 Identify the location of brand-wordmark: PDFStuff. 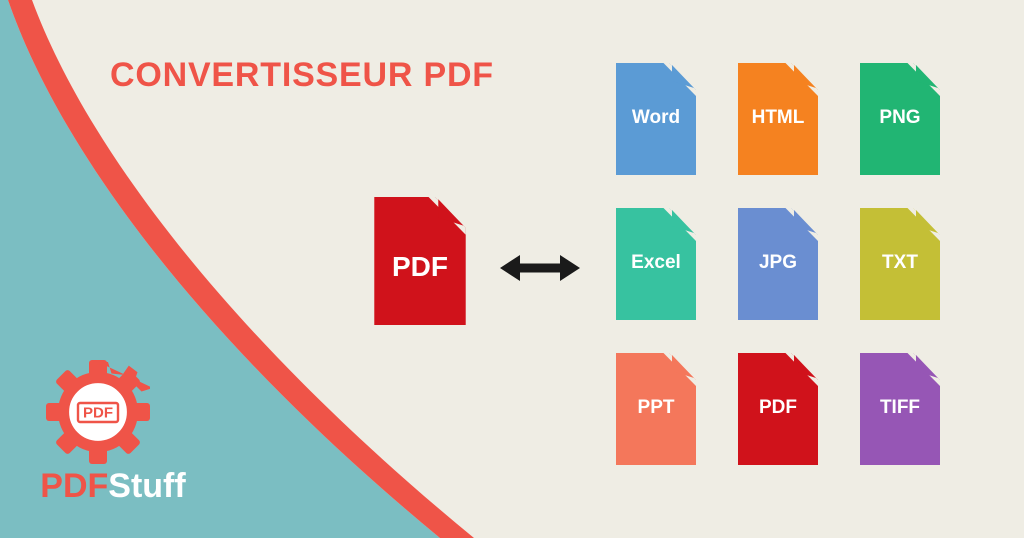
(113, 486).